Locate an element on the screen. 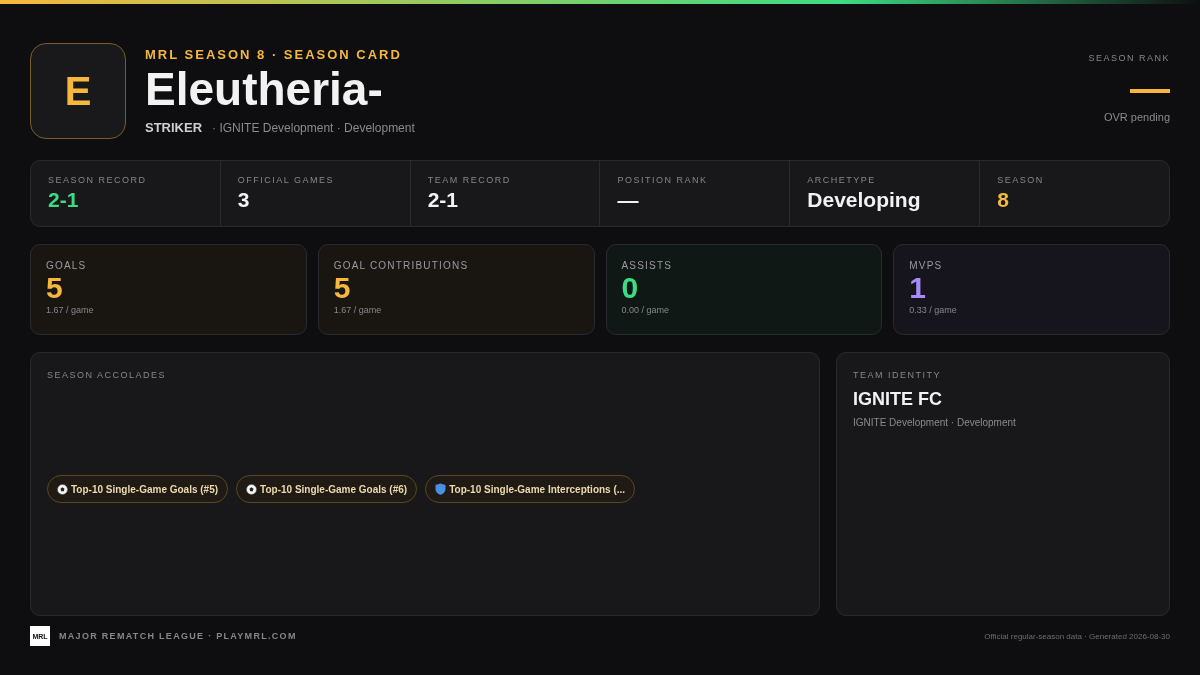  stat-label: MVPS is located at coordinates (926, 265).